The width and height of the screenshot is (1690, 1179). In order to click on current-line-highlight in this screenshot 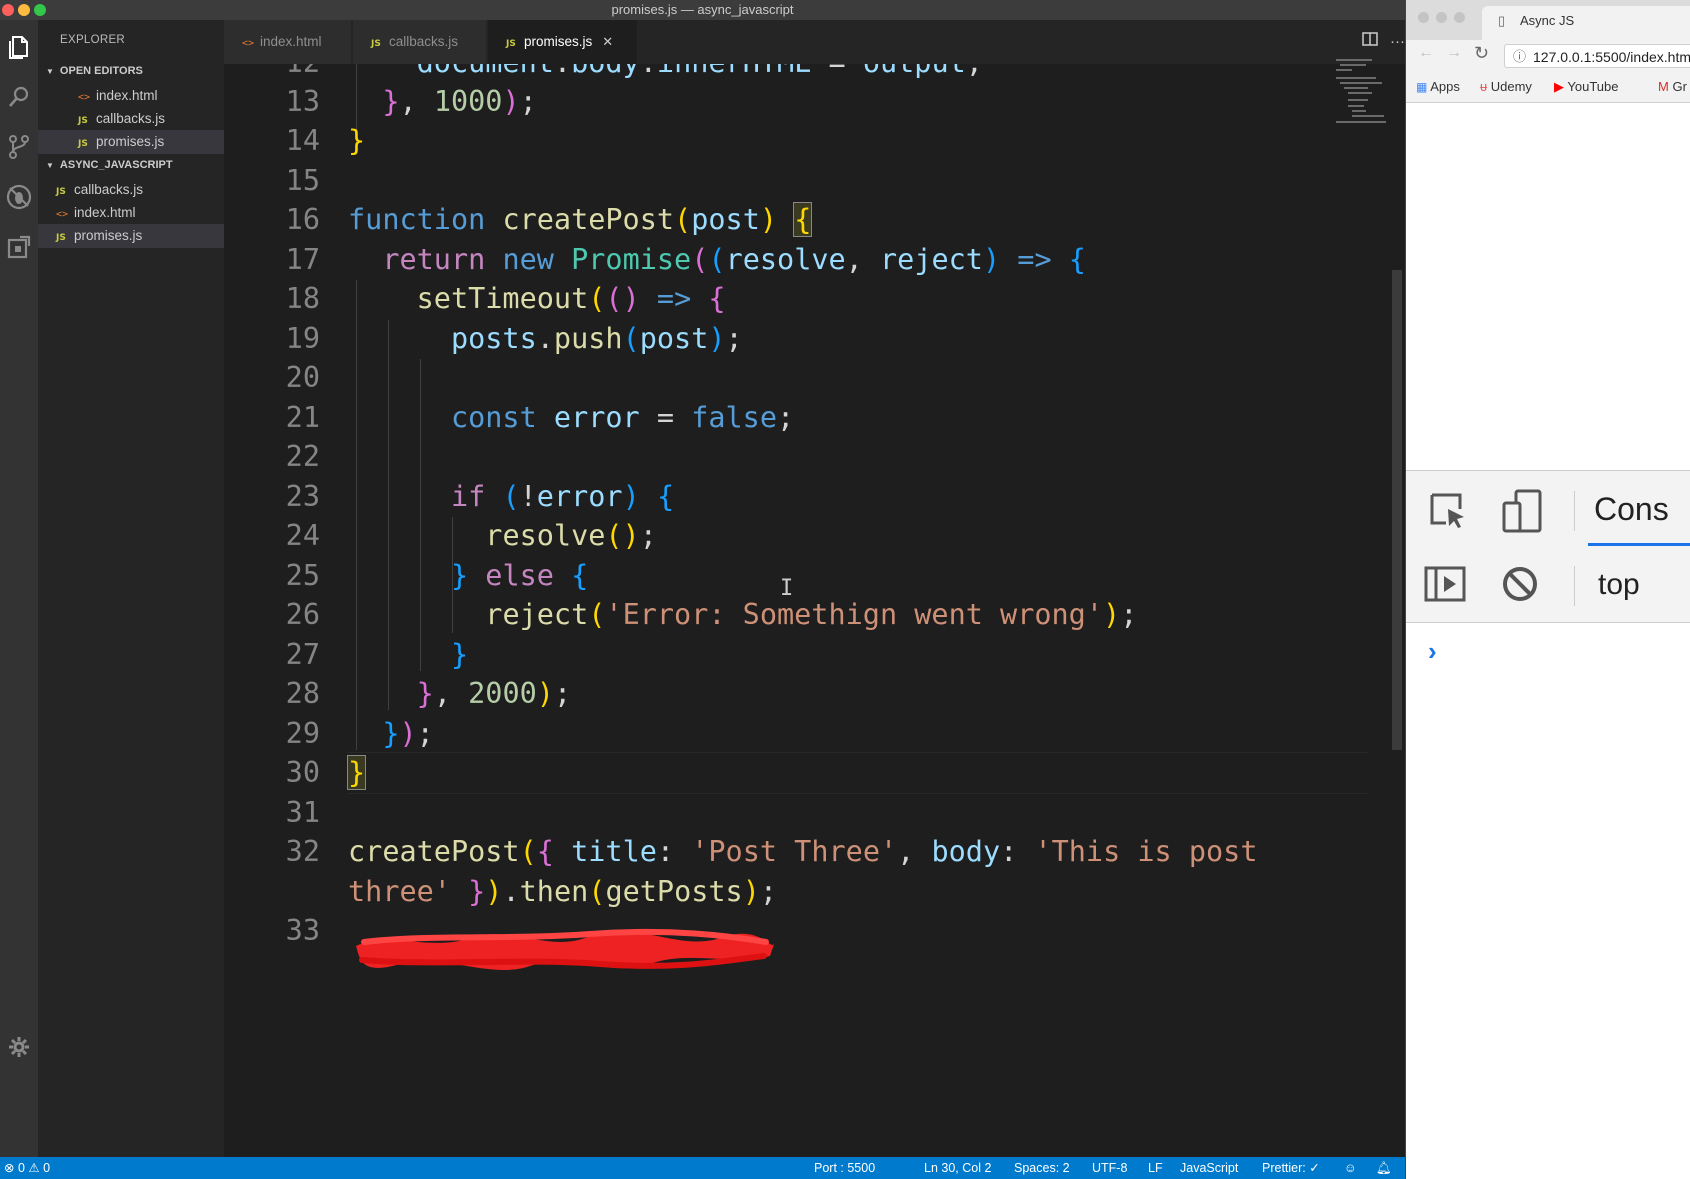, I will do `click(858, 773)`.